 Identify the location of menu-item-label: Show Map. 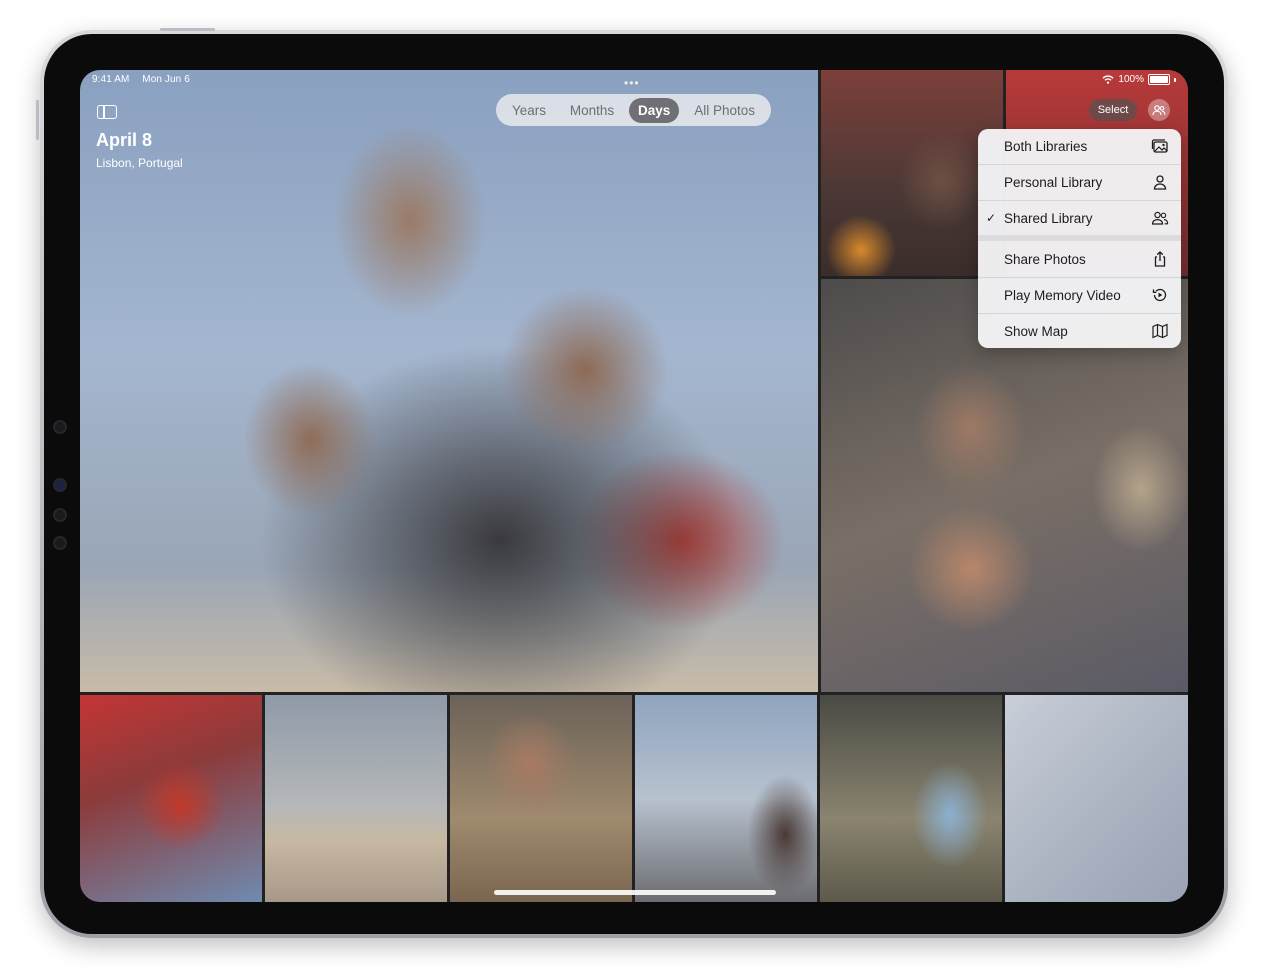
(1036, 331).